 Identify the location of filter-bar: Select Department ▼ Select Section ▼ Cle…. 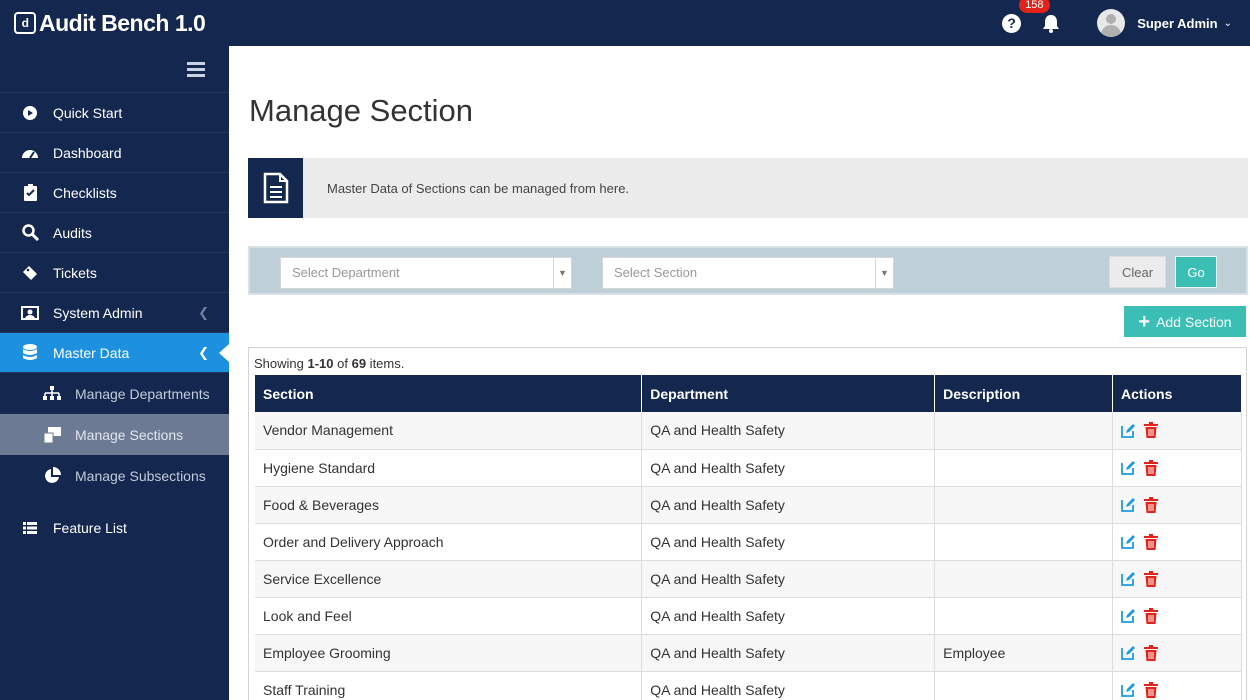
(748, 270).